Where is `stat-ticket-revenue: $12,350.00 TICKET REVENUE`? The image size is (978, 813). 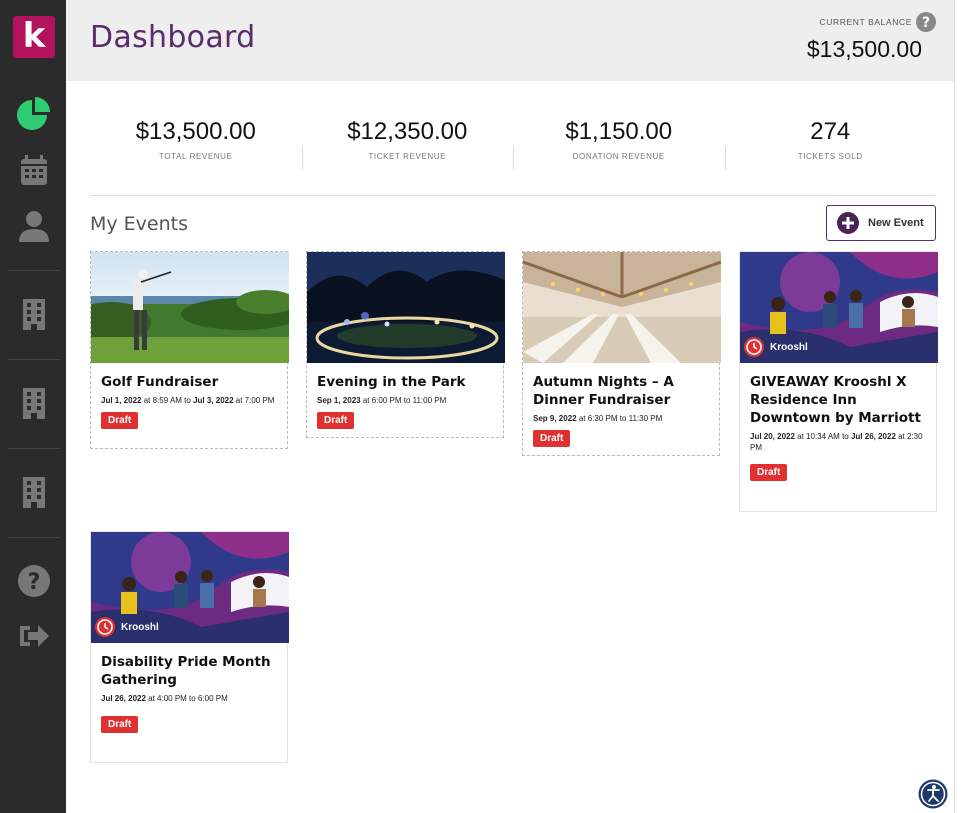 stat-ticket-revenue: $12,350.00 TICKET REVENUE is located at coordinates (407, 142).